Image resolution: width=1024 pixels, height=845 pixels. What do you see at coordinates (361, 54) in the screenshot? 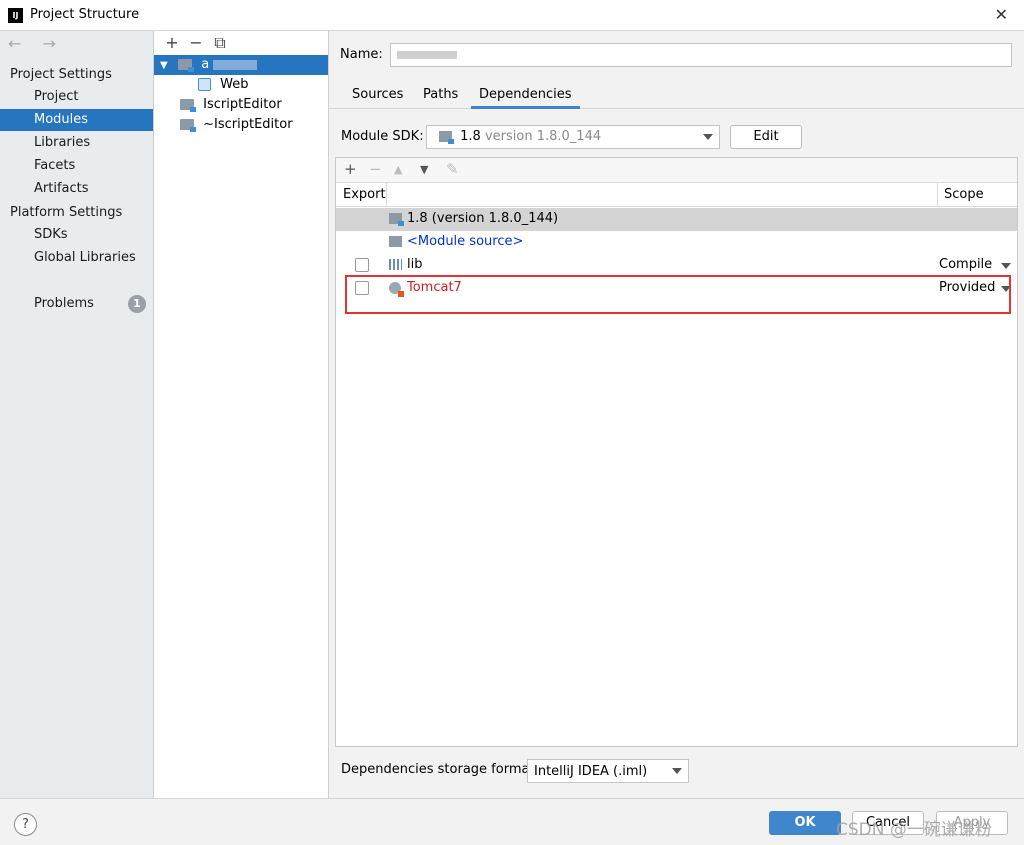
I see `name-label: Name:` at bounding box center [361, 54].